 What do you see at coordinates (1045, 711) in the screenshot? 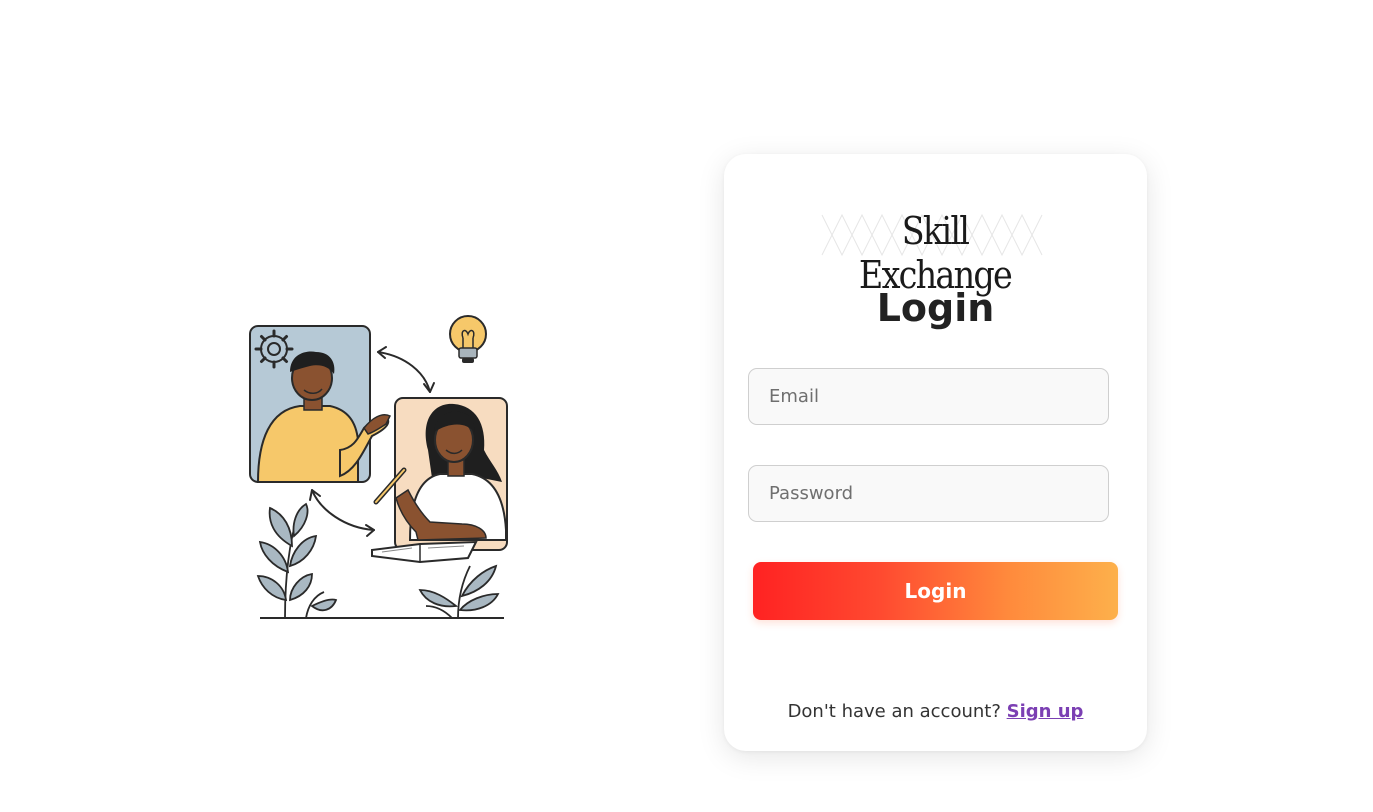
I see `signup-link: Sign up` at bounding box center [1045, 711].